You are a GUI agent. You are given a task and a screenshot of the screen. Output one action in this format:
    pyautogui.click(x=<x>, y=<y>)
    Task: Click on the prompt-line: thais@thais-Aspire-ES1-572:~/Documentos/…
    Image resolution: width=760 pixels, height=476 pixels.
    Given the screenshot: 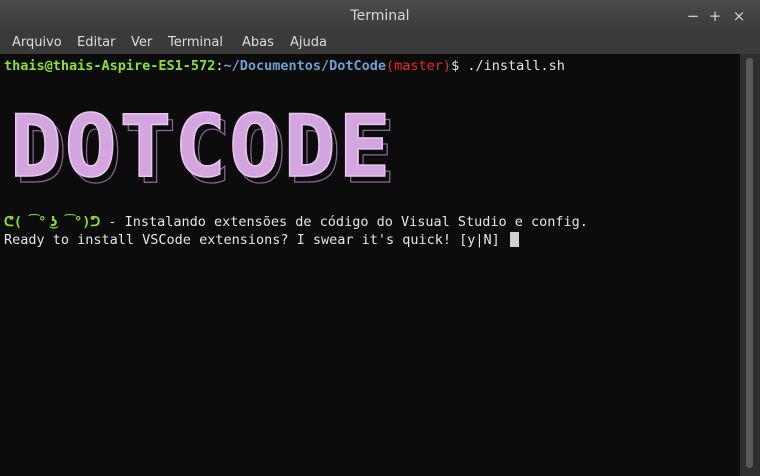 What is the action you would take?
    pyautogui.click(x=284, y=66)
    